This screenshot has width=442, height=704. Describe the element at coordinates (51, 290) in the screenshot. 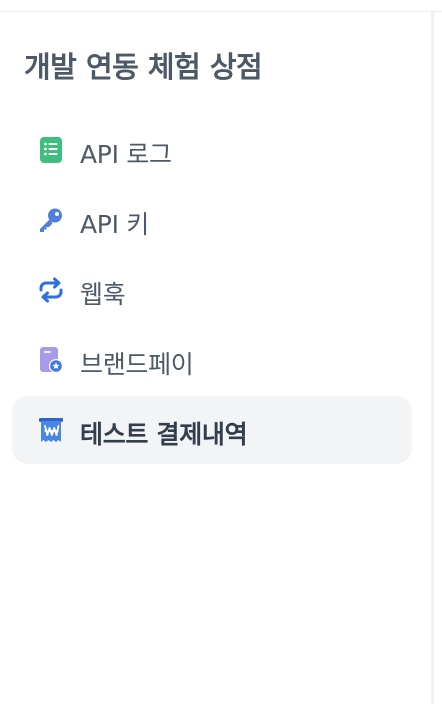

I see `refresh-arrows-icon` at that location.